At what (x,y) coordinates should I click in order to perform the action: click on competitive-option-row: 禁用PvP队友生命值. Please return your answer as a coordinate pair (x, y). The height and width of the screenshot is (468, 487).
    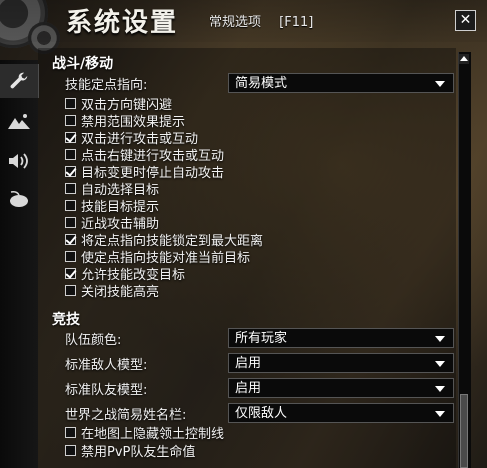
    Looking at the image, I should click on (130, 451).